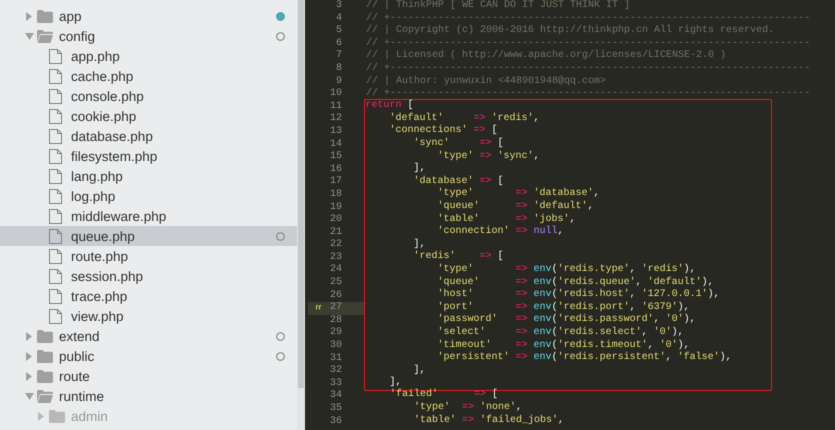 This screenshot has height=430, width=835. I want to click on line-number: 9, so click(338, 82).